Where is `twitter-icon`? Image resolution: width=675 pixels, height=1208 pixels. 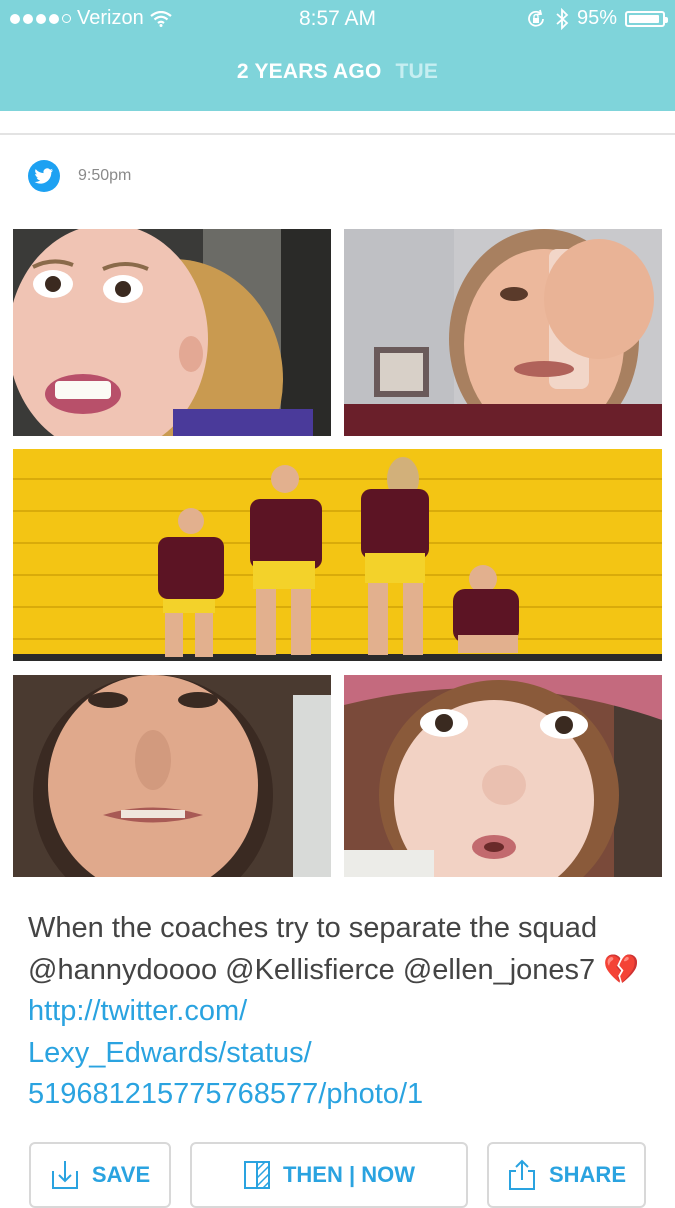 twitter-icon is located at coordinates (44, 176).